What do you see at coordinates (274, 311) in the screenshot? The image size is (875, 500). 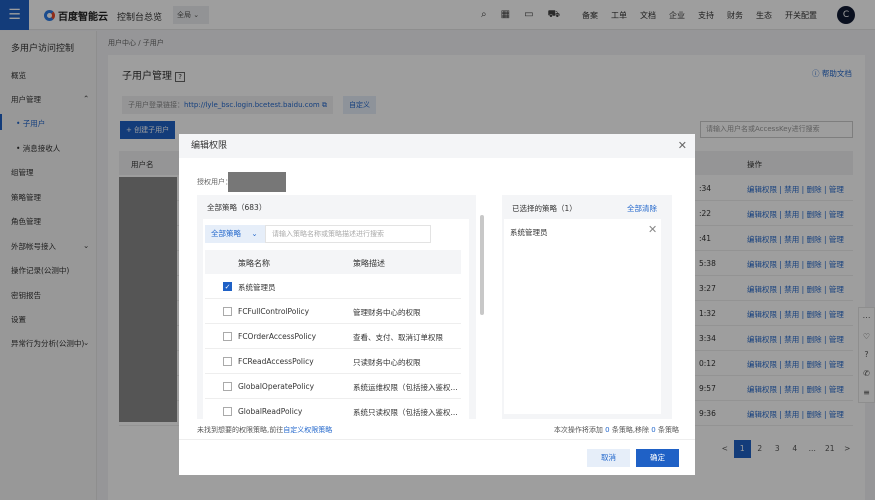 I see `policy-name: FCFullControlPolicy` at bounding box center [274, 311].